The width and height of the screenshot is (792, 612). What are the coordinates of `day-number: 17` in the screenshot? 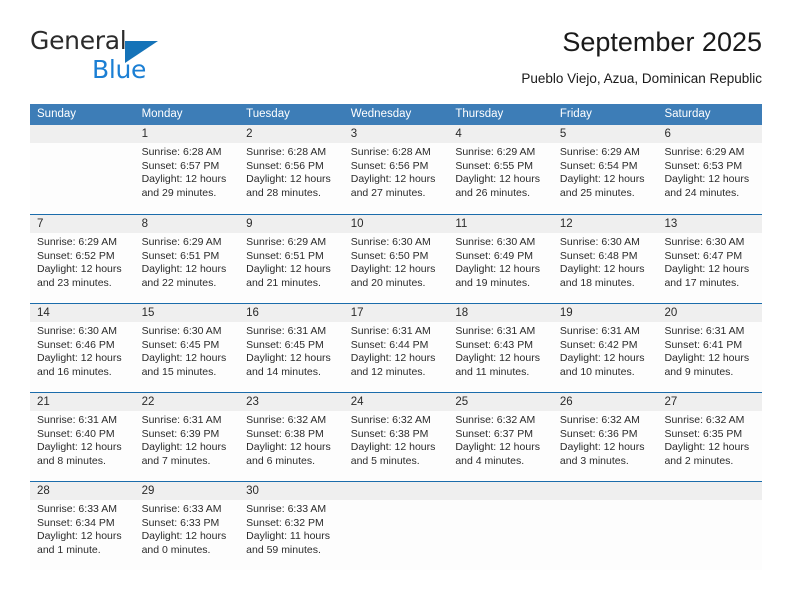 It's located at (396, 313).